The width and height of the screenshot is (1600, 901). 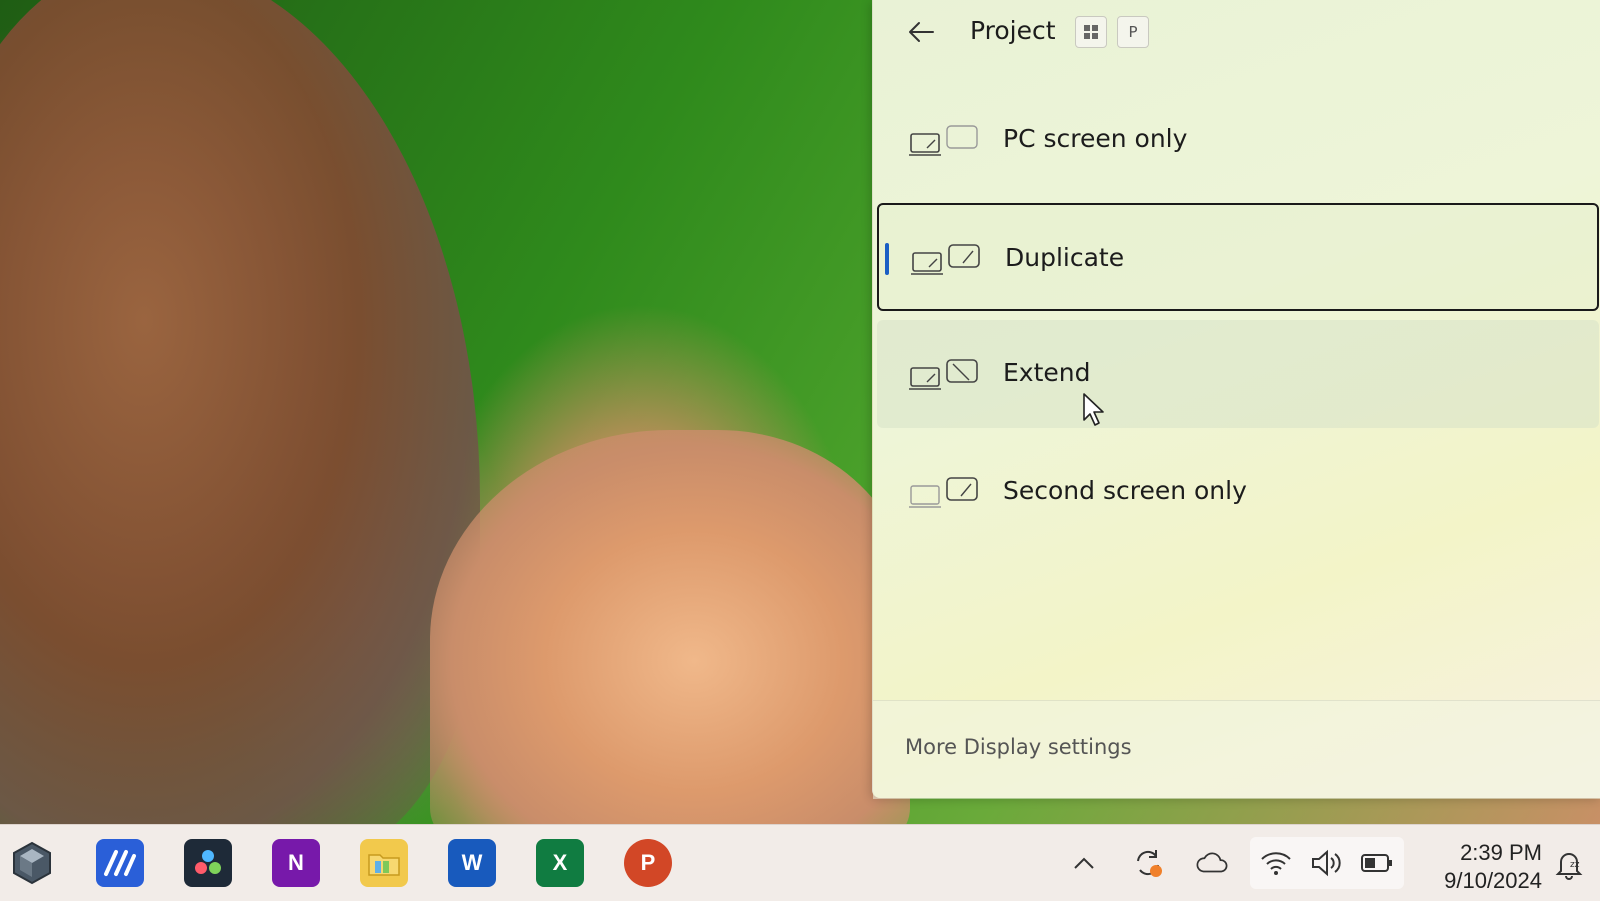 I want to click on p-key-badge: P, so click(x=1133, y=32).